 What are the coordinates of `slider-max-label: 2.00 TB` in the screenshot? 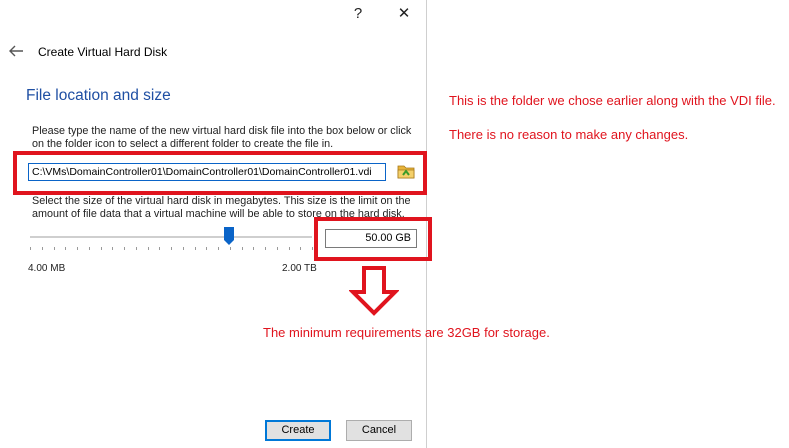 It's located at (299, 268).